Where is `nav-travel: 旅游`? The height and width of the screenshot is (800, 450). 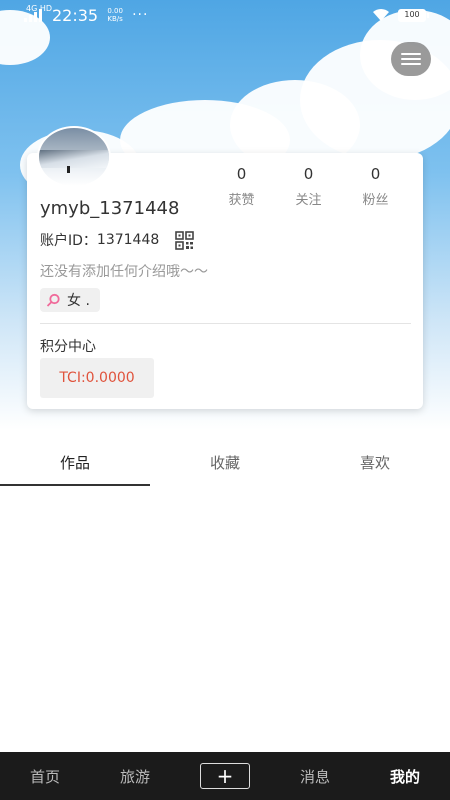
nav-travel: 旅游 is located at coordinates (135, 776).